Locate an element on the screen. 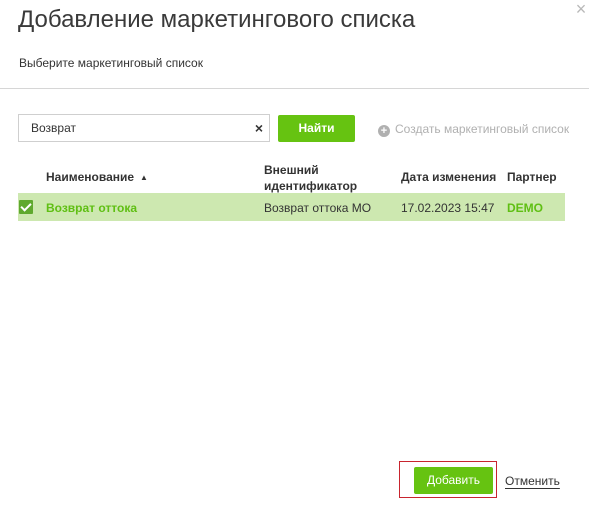 The width and height of the screenshot is (589, 507). add-button: Добавить is located at coordinates (453, 480).